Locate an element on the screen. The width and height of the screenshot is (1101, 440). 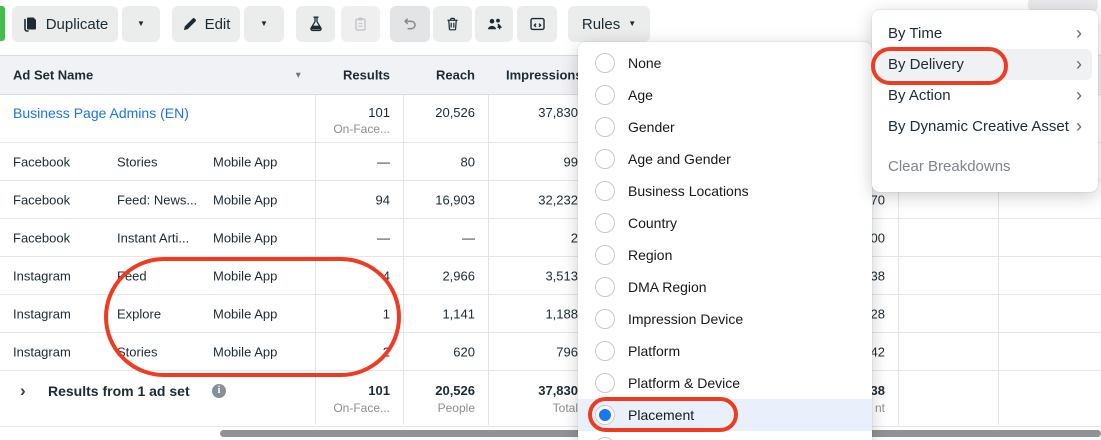
clipped-value: 42 is located at coordinates (877, 351).